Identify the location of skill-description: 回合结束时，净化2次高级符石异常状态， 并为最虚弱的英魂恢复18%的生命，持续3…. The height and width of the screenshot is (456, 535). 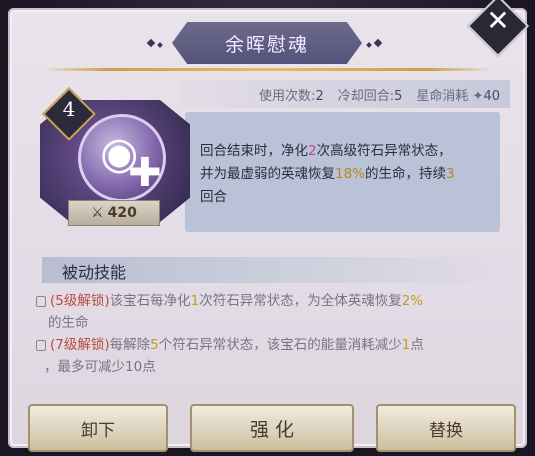
(327, 174).